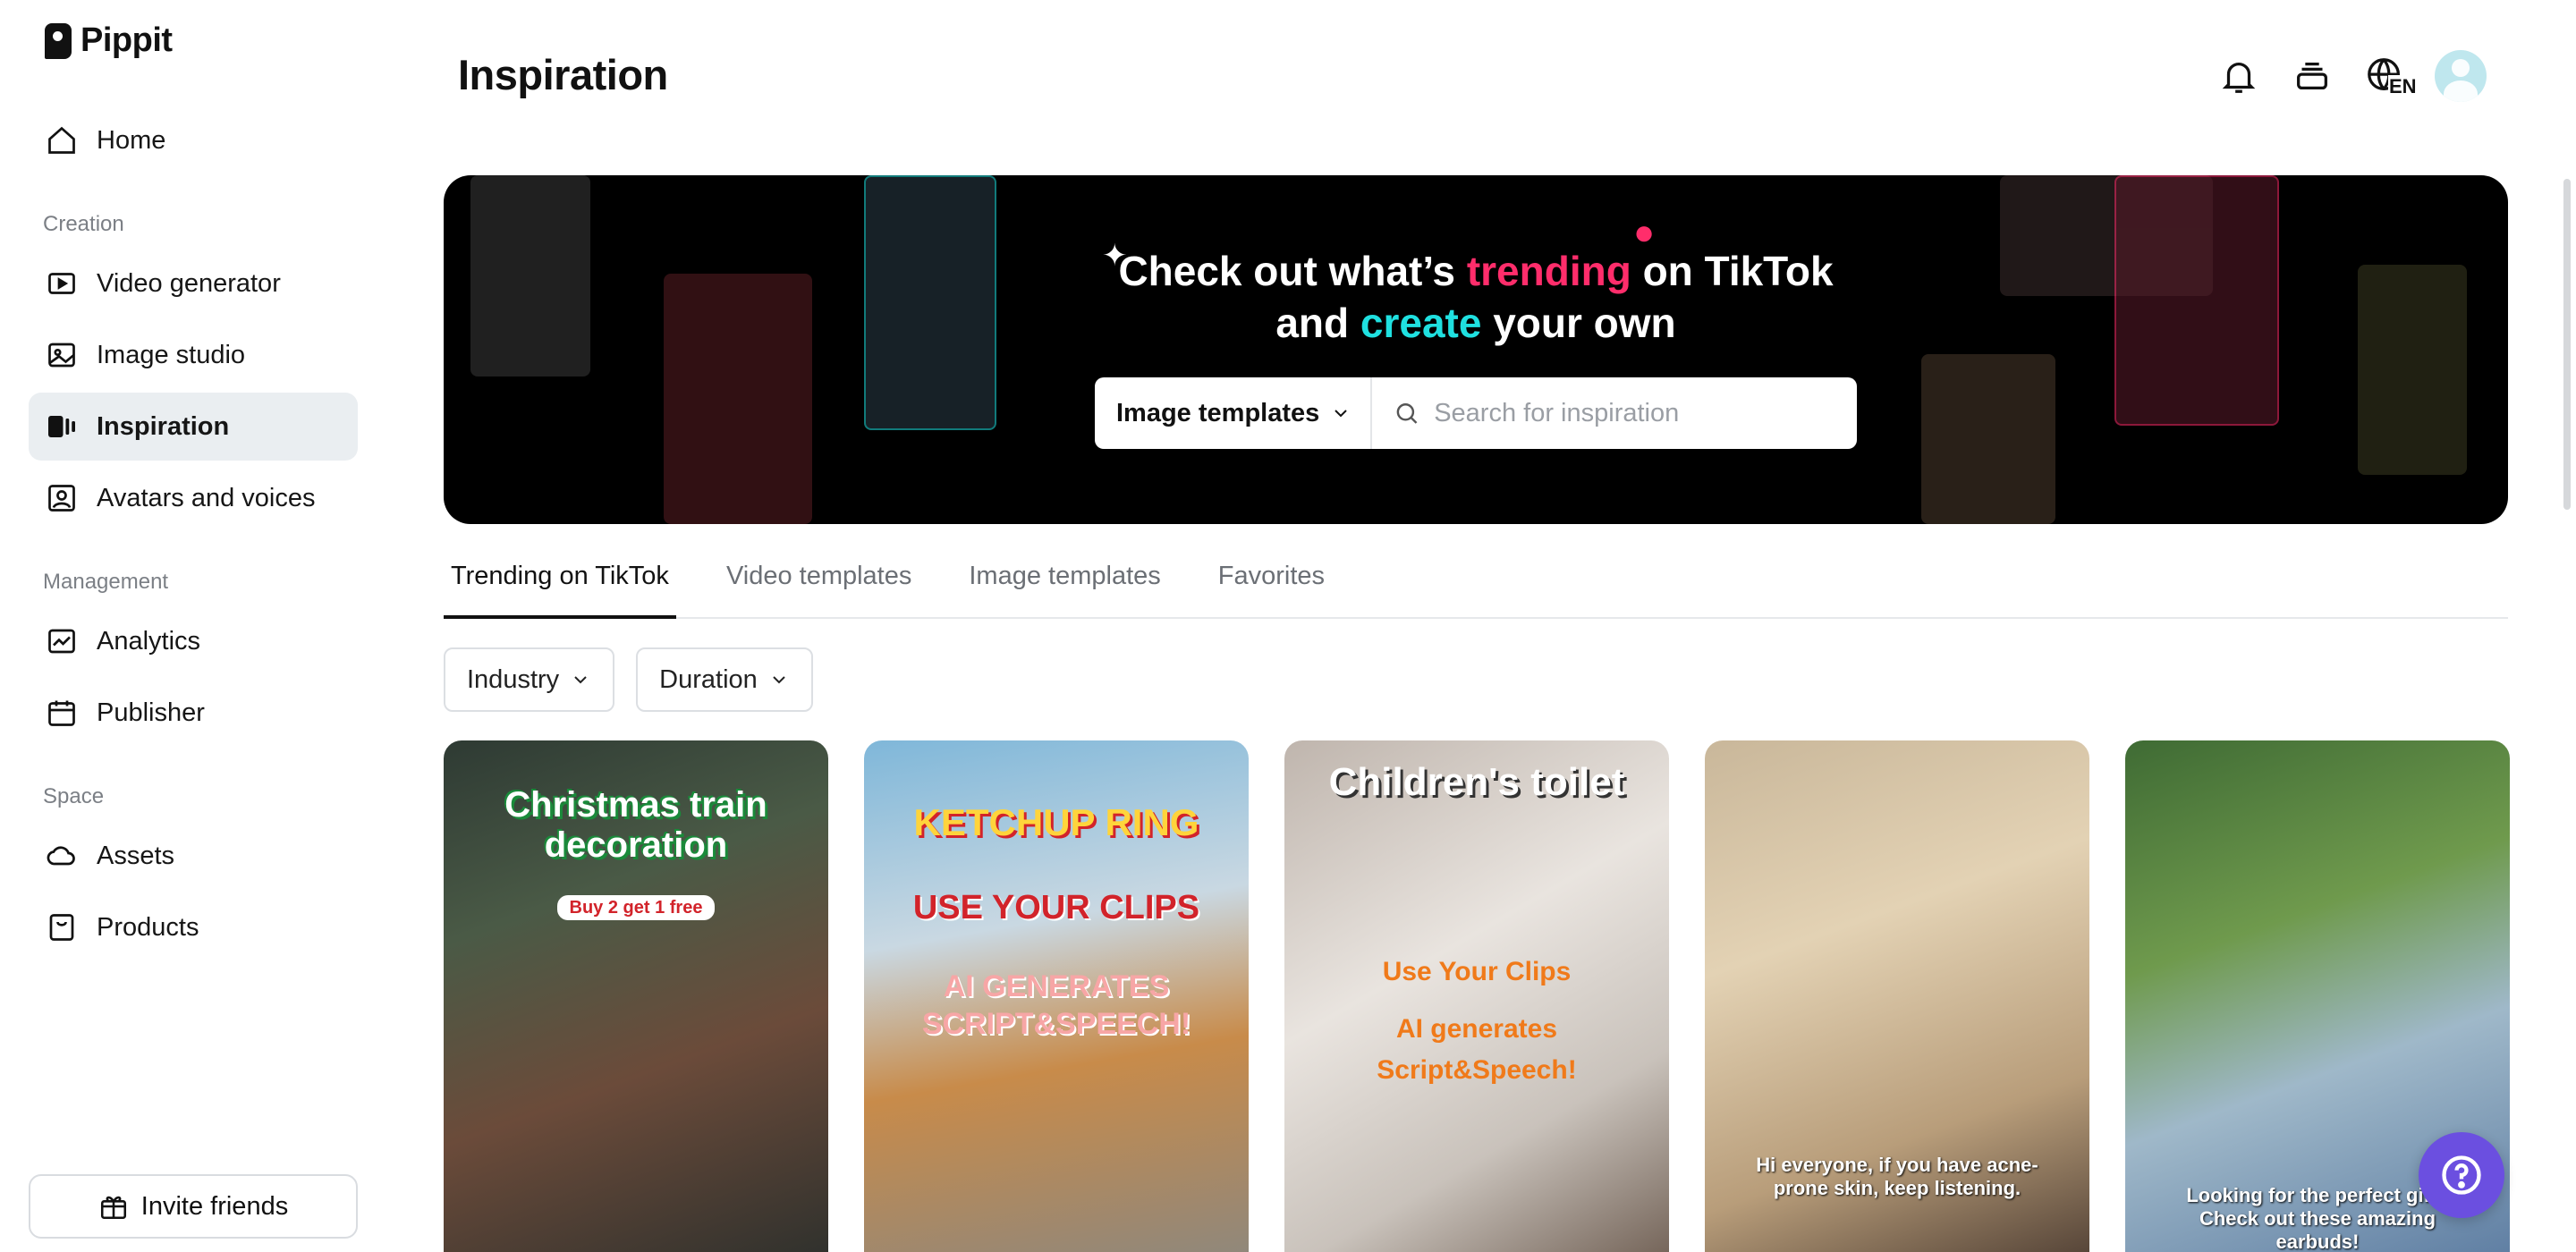 This screenshot has height=1252, width=2576. I want to click on search-icon, so click(1407, 413).